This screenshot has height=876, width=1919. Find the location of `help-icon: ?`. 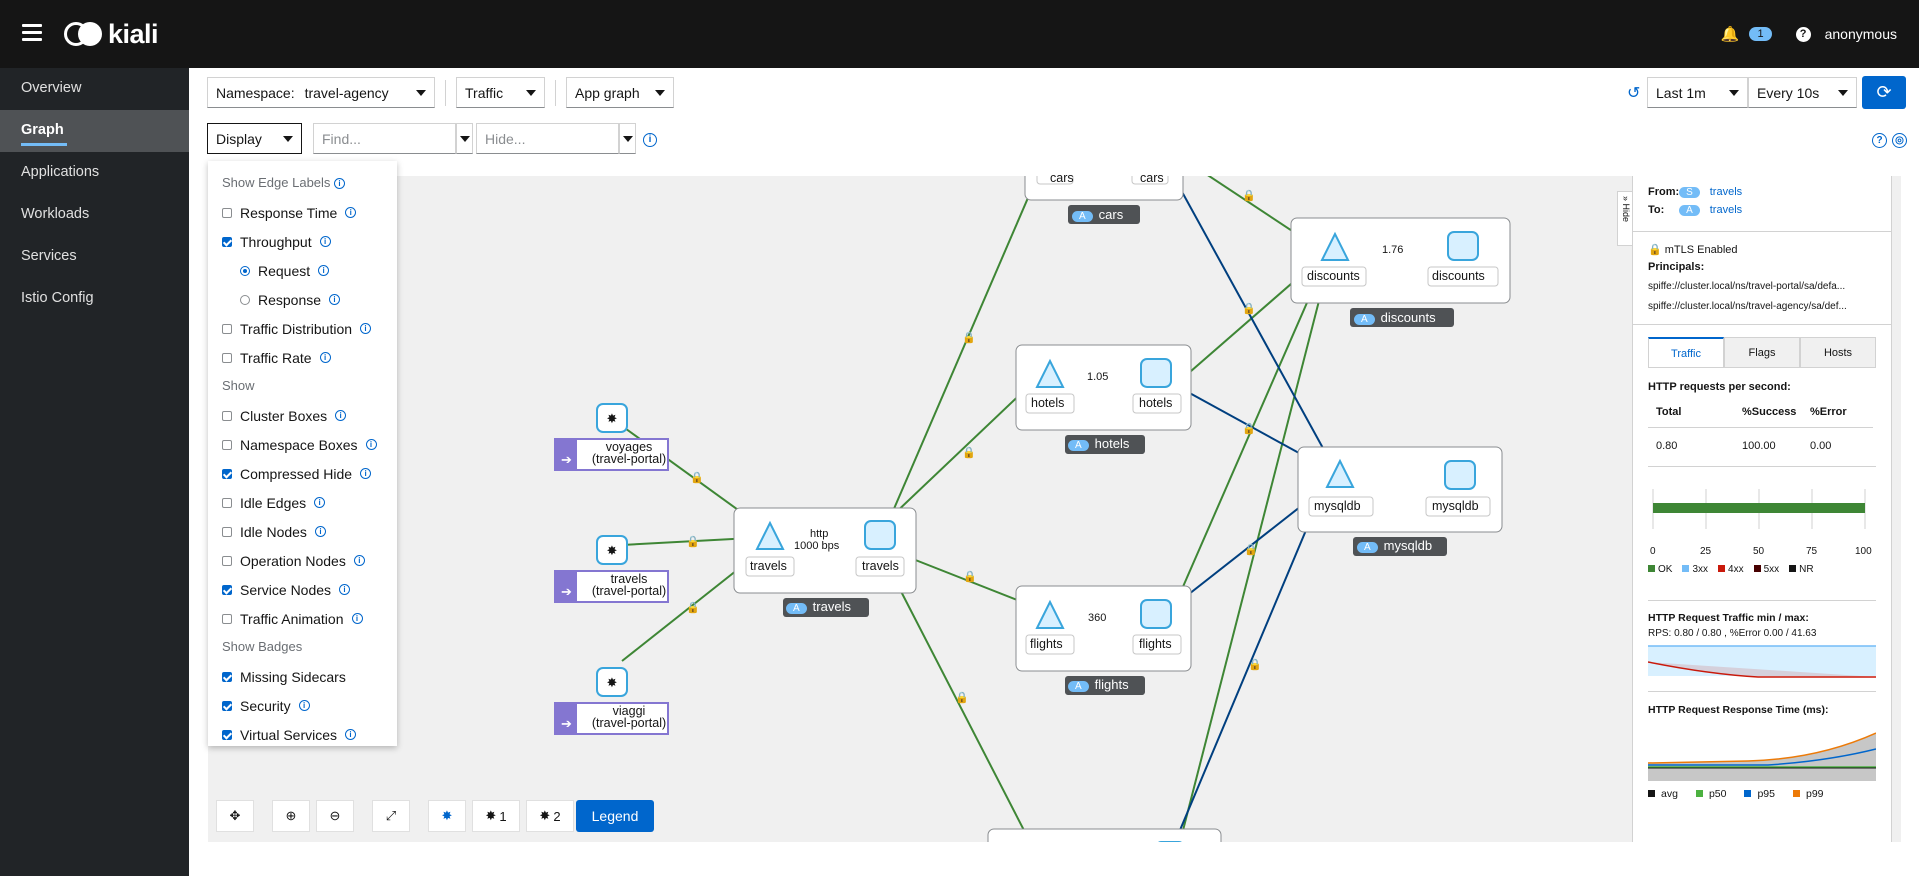

help-icon: ? is located at coordinates (1803, 34).